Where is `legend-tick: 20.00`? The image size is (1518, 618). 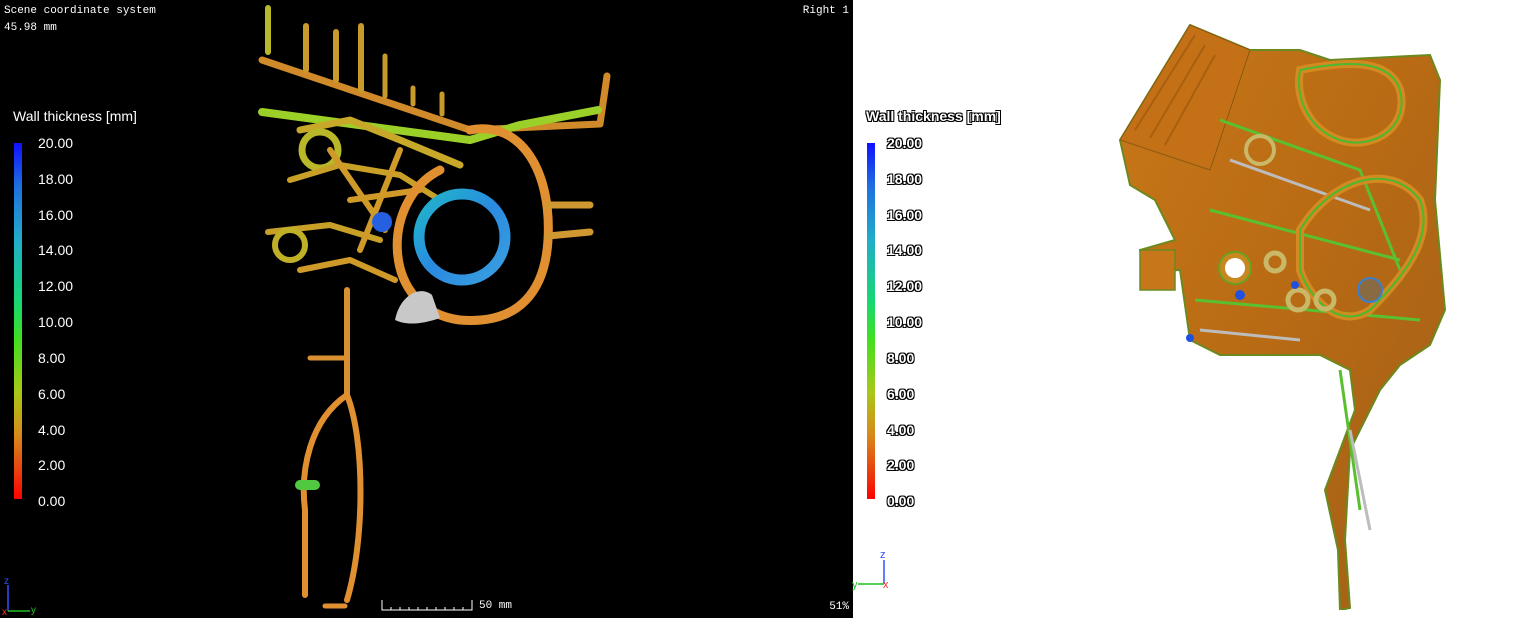
legend-tick: 20.00 is located at coordinates (905, 143).